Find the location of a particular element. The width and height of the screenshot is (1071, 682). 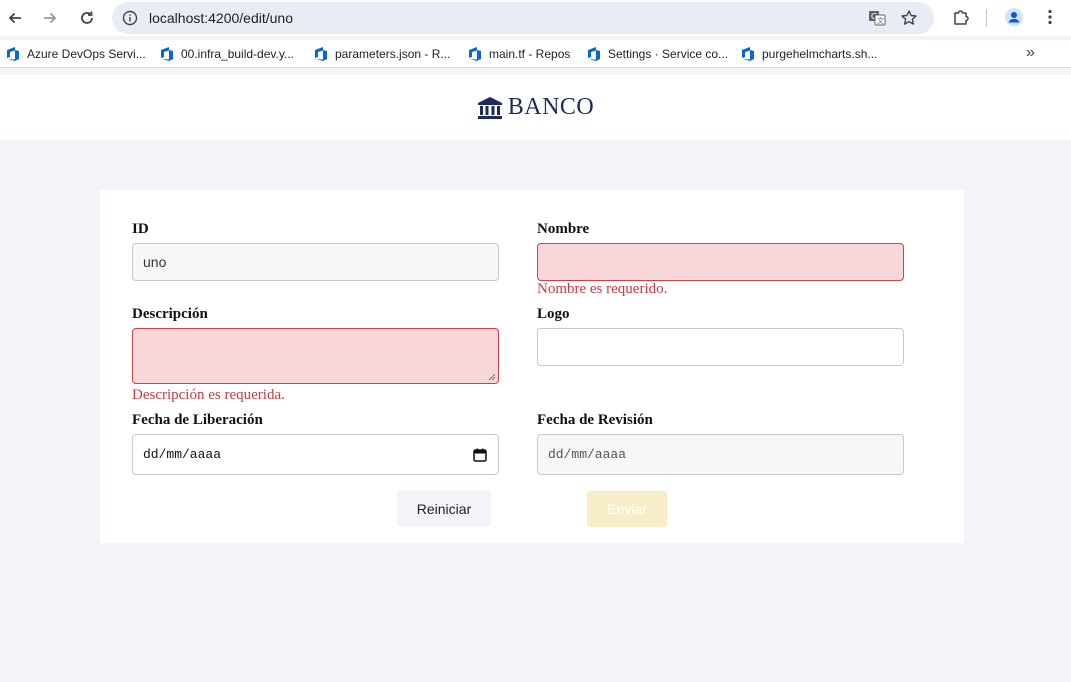

fecha-liberacion-placeholder: dd/mm/aaaa is located at coordinates (182, 454).